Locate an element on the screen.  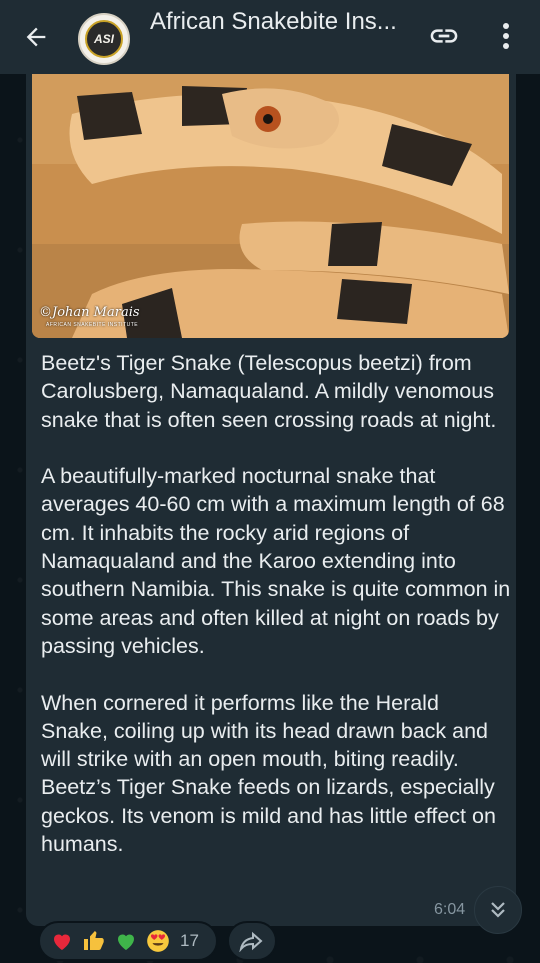
photo-watermark-name: ©Johan Marais is located at coordinates (89, 312).